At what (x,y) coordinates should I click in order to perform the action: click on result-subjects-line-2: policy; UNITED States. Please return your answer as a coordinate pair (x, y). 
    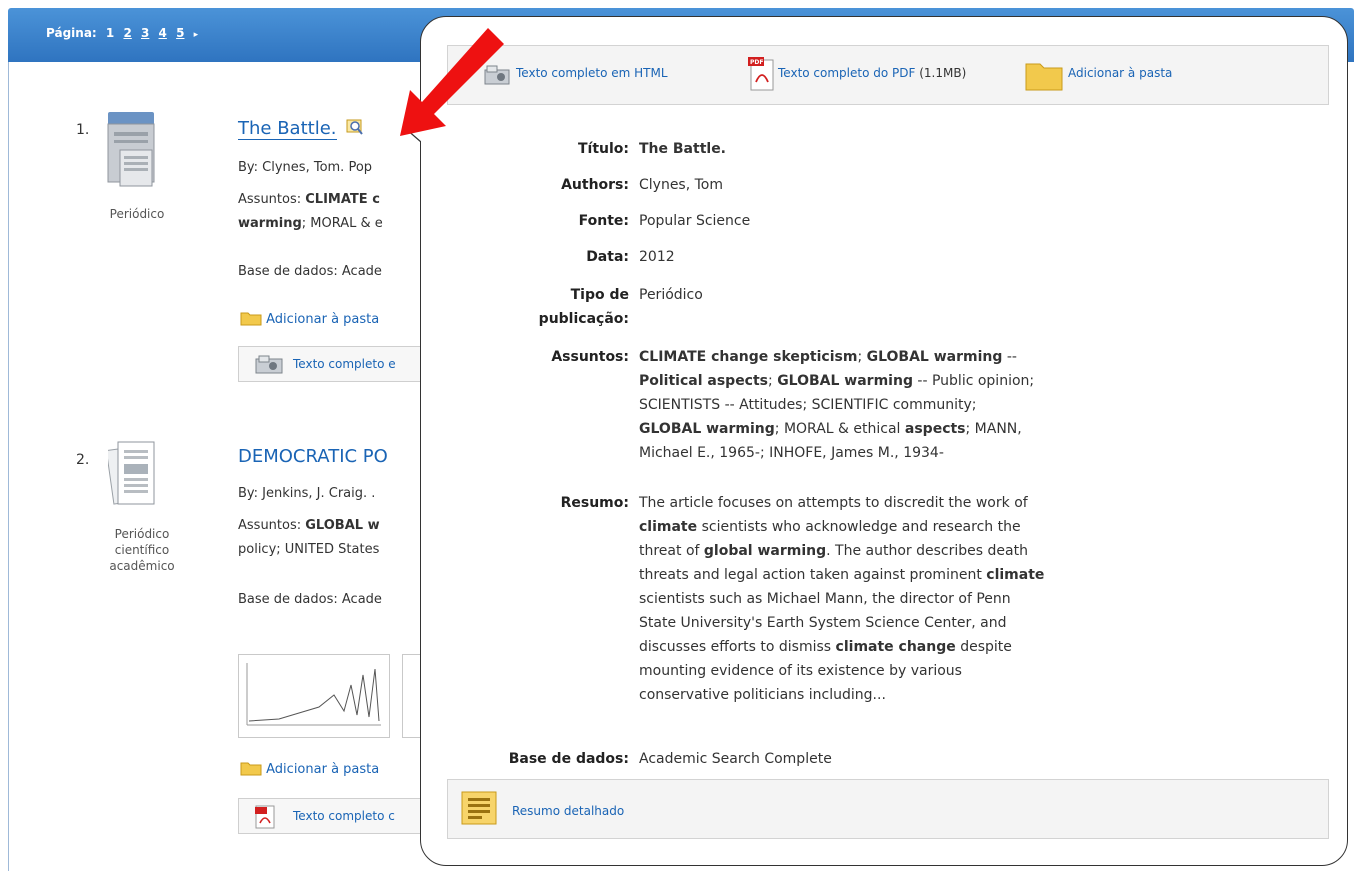
    Looking at the image, I should click on (309, 549).